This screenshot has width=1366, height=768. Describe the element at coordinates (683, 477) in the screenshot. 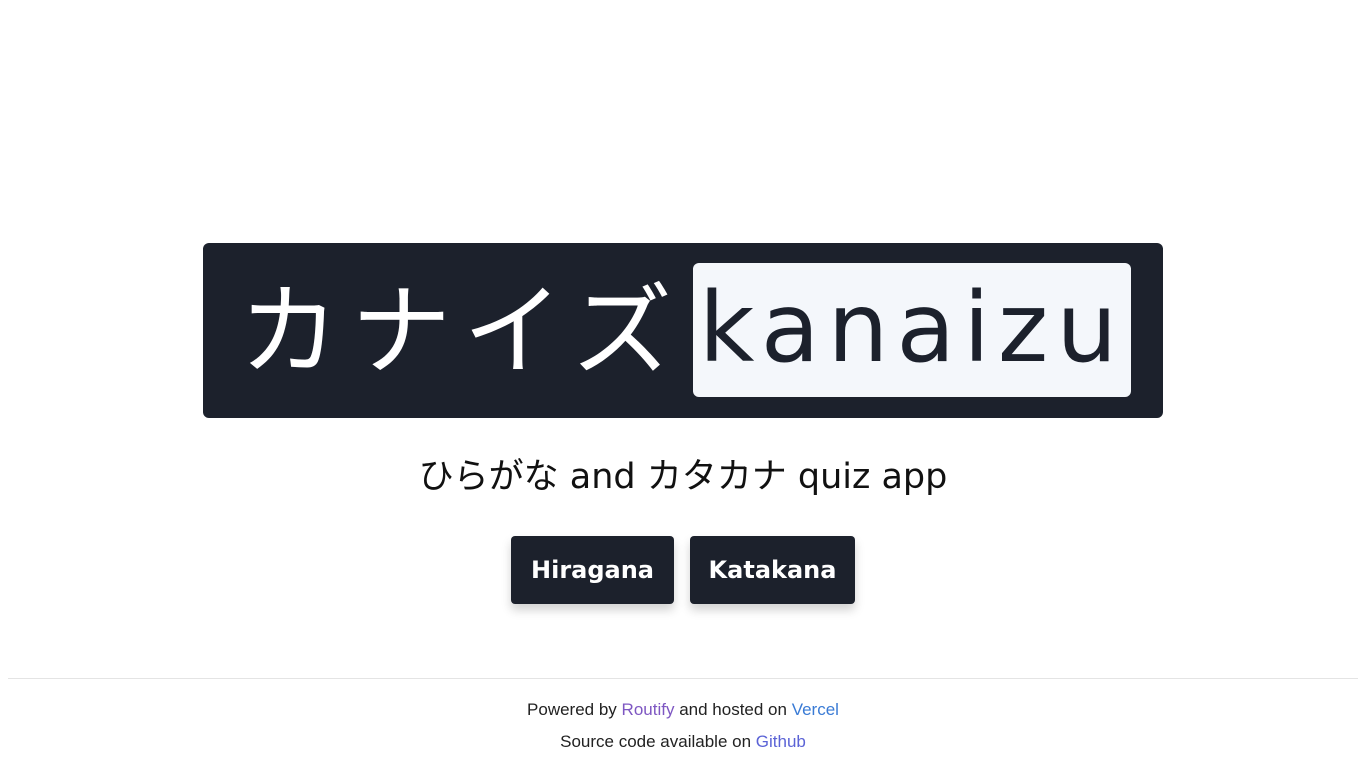

I see `app-tagline: ひらがな and カタカナ quiz app` at that location.